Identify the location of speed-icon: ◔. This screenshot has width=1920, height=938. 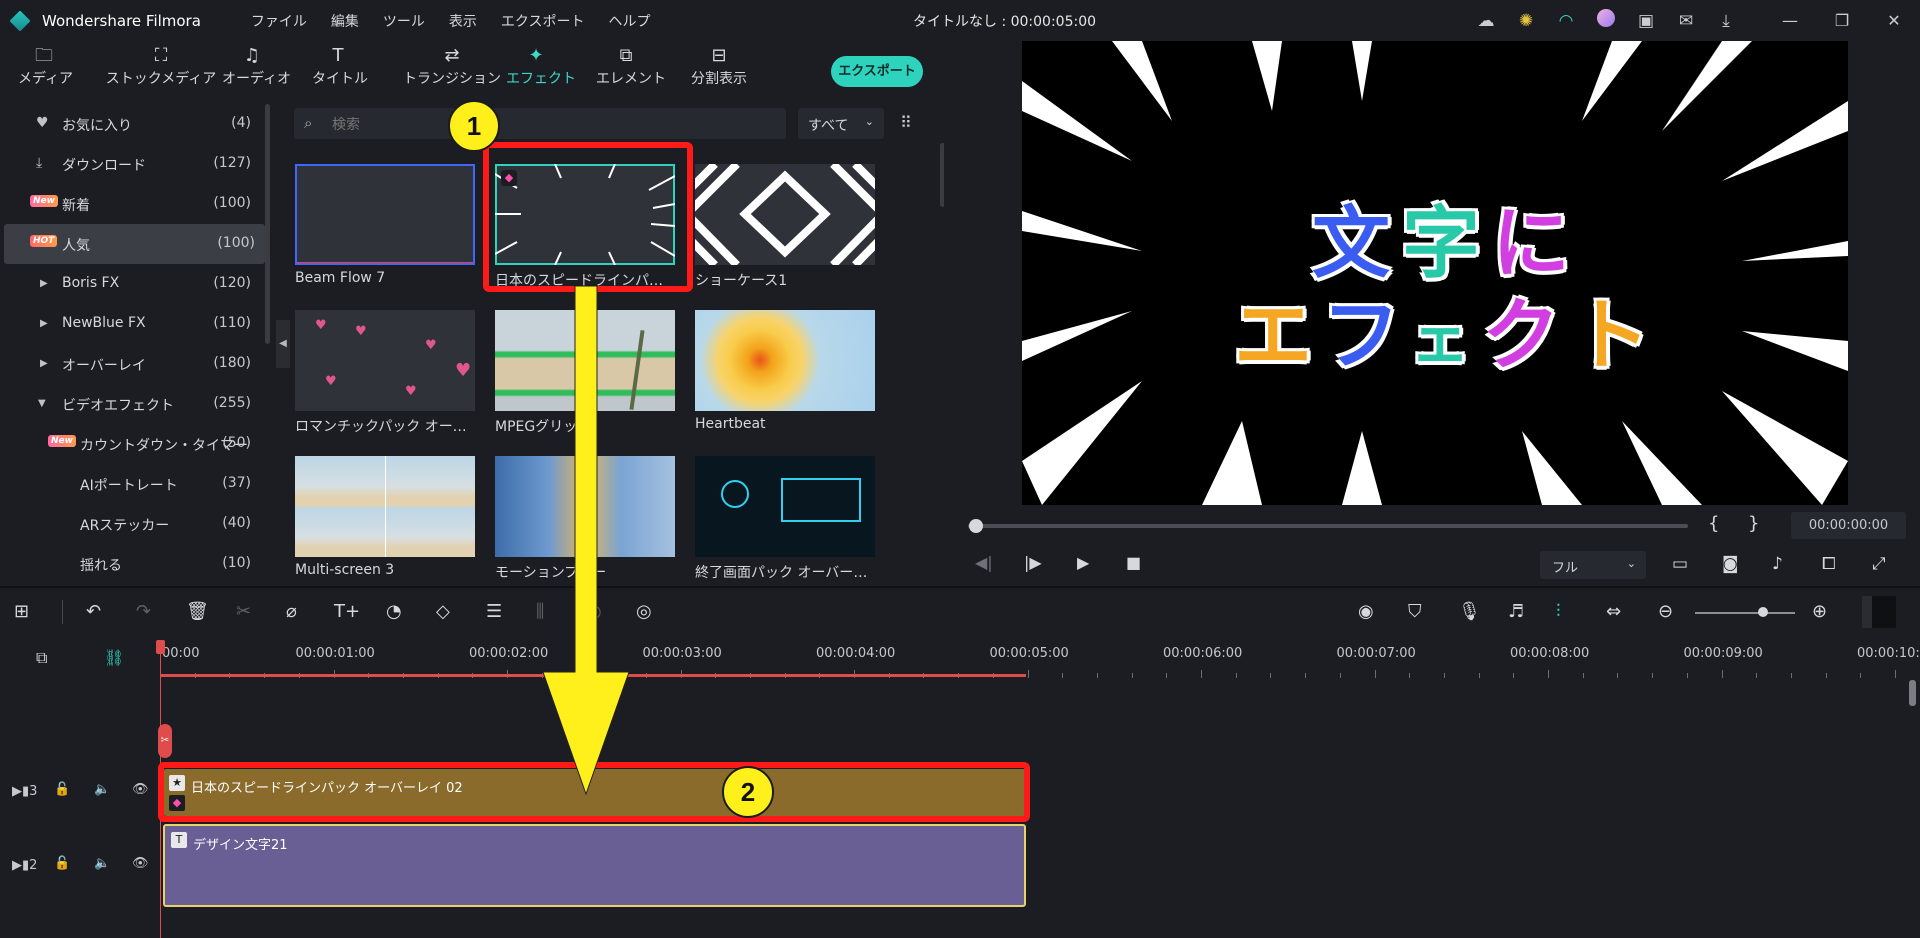
(394, 611).